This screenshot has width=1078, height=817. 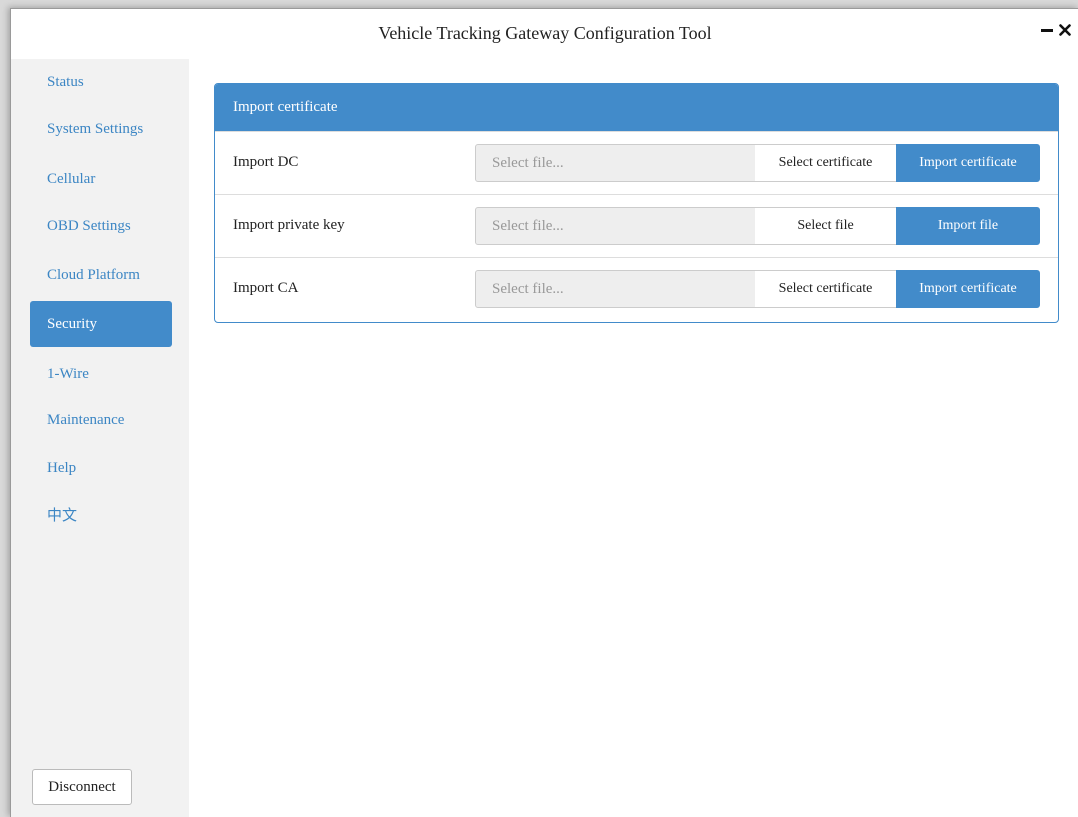 What do you see at coordinates (266, 288) in the screenshot?
I see `import-ca-label: Import CA` at bounding box center [266, 288].